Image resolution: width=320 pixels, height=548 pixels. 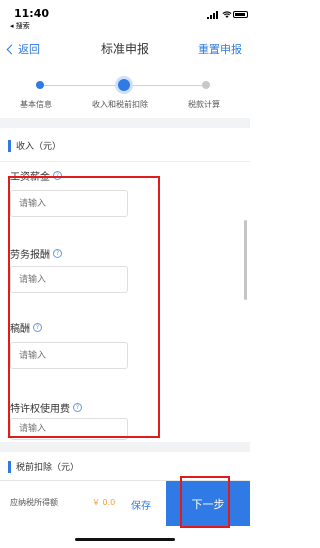 What do you see at coordinates (30, 255) in the screenshot?
I see `field-label-text: 劳务报酬` at bounding box center [30, 255].